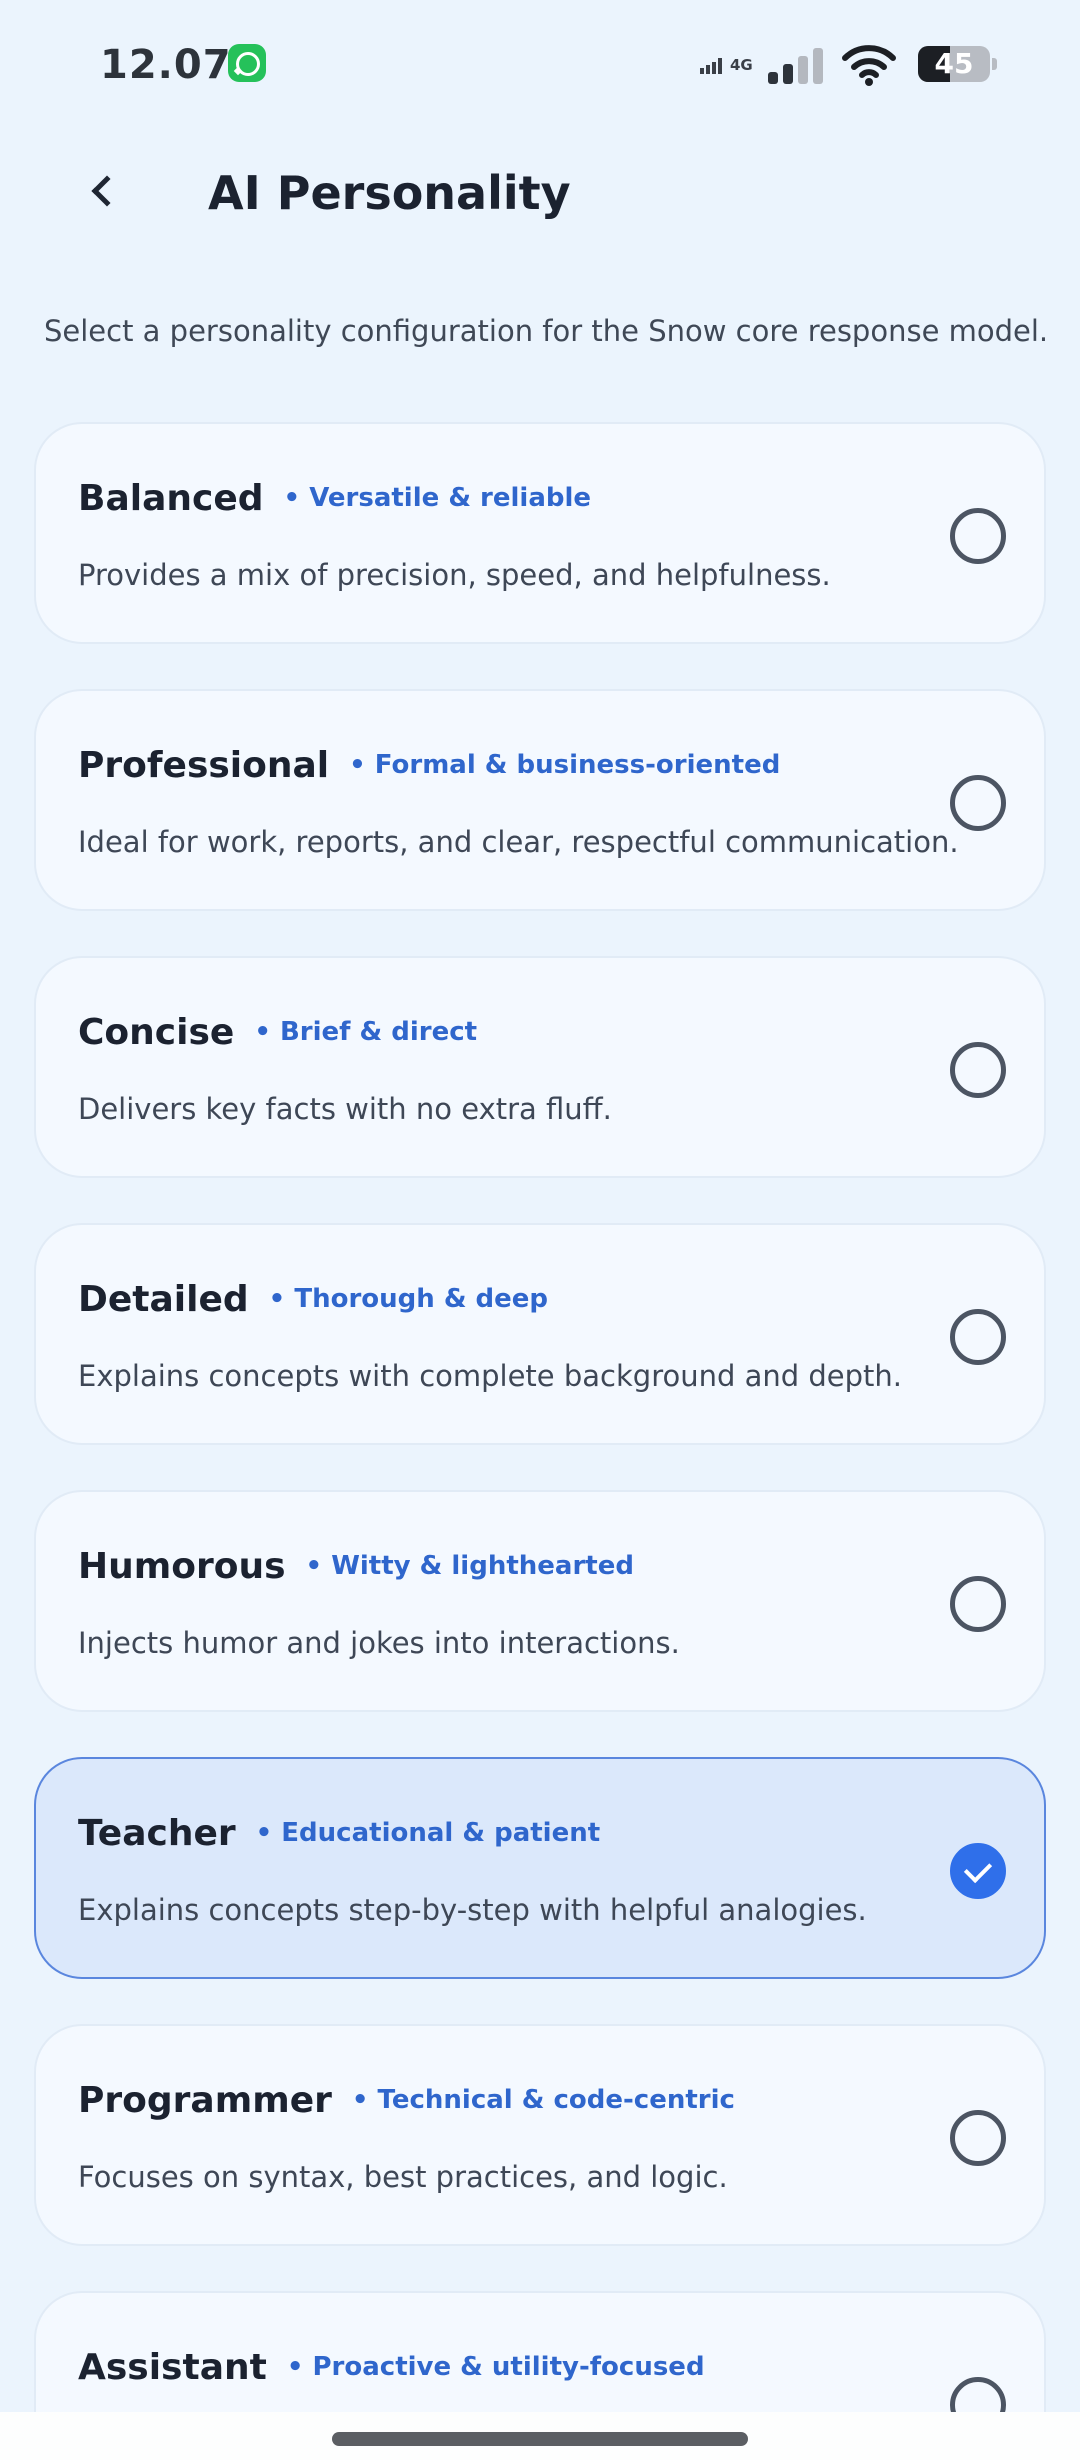 This screenshot has width=1080, height=2460. What do you see at coordinates (247, 63) in the screenshot?
I see `whatsapp-notification-icon` at bounding box center [247, 63].